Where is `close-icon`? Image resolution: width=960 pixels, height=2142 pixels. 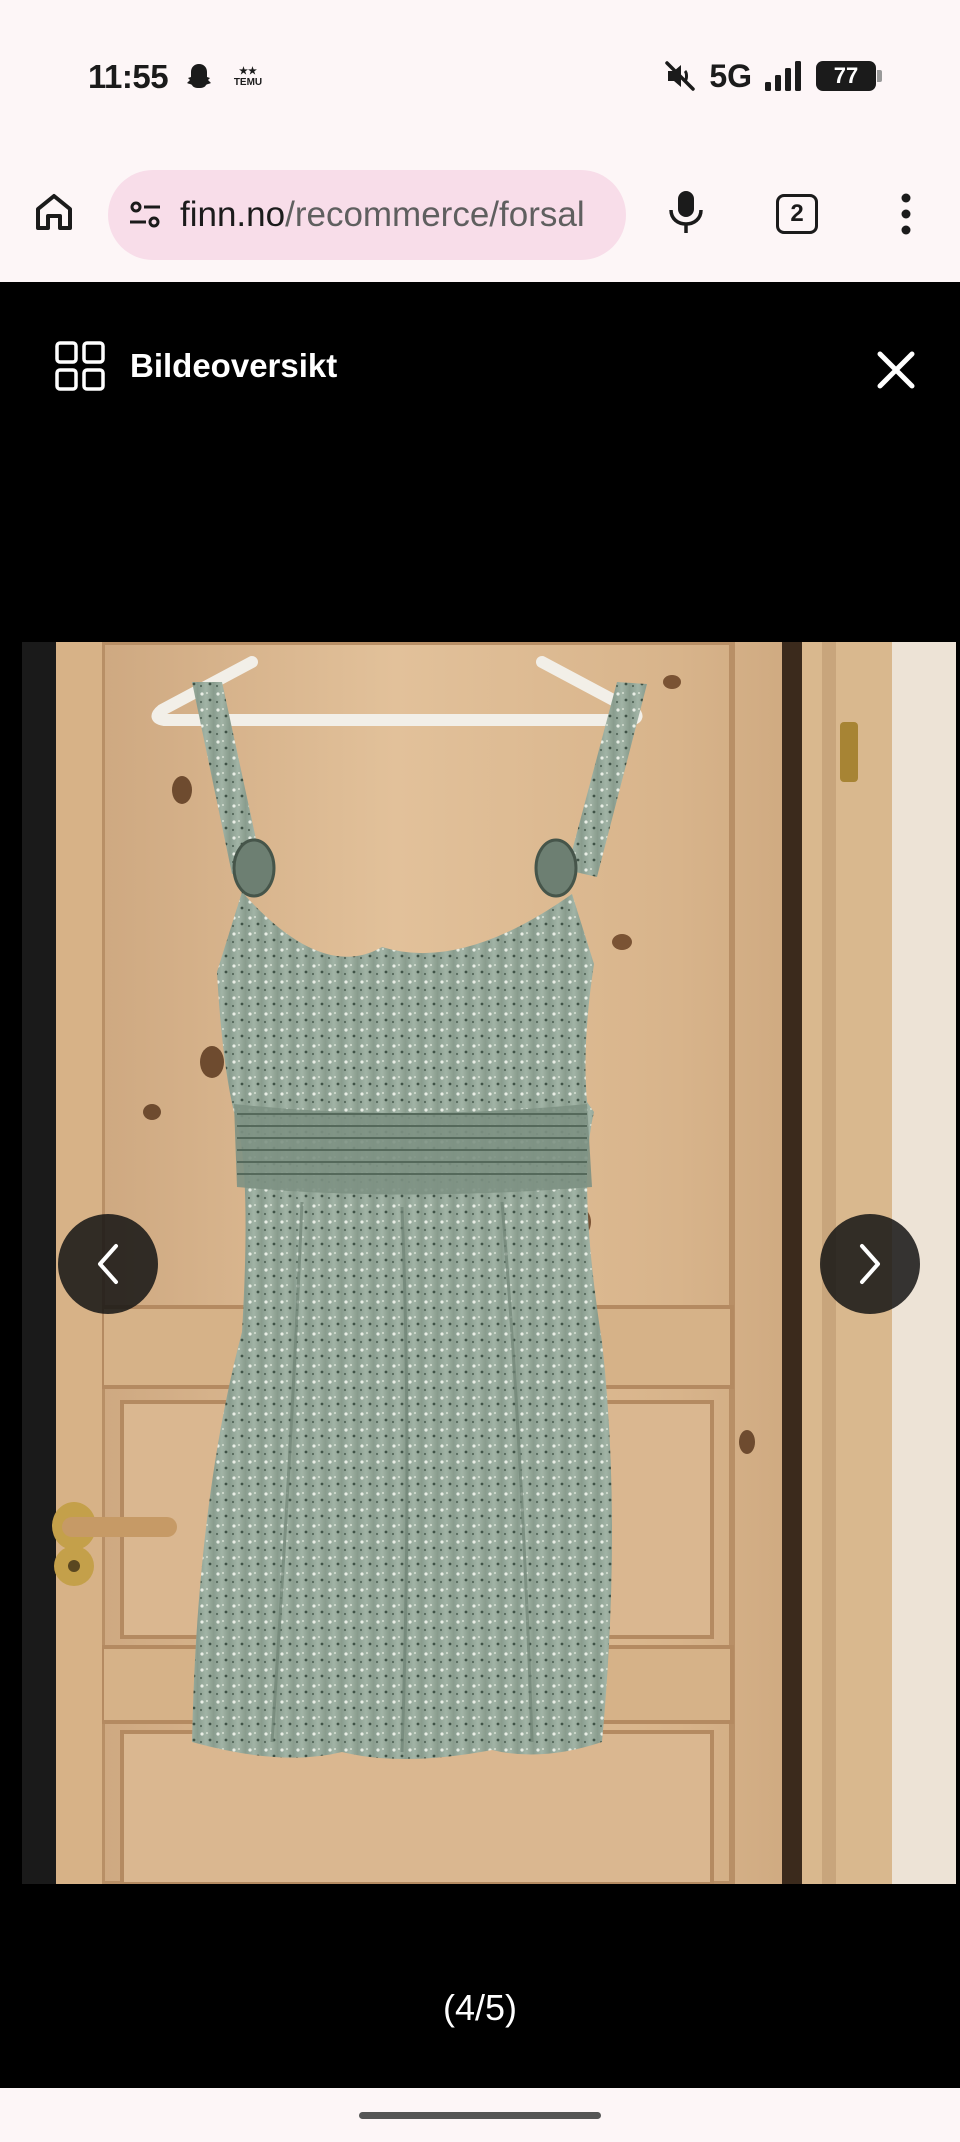 close-icon is located at coordinates (896, 370).